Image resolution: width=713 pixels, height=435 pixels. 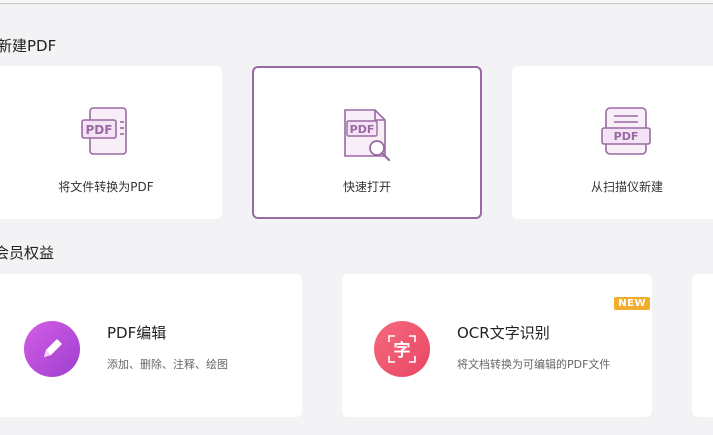 What do you see at coordinates (52, 349) in the screenshot?
I see `edit-pencil-icon` at bounding box center [52, 349].